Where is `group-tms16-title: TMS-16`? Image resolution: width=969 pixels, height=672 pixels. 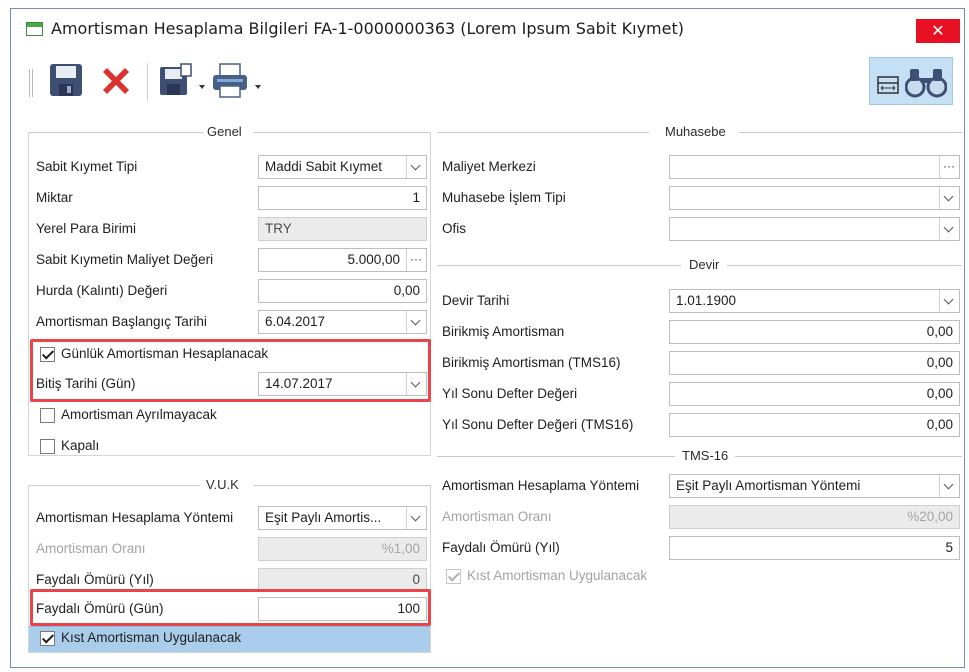
group-tms16-title: TMS-16 is located at coordinates (699, 456).